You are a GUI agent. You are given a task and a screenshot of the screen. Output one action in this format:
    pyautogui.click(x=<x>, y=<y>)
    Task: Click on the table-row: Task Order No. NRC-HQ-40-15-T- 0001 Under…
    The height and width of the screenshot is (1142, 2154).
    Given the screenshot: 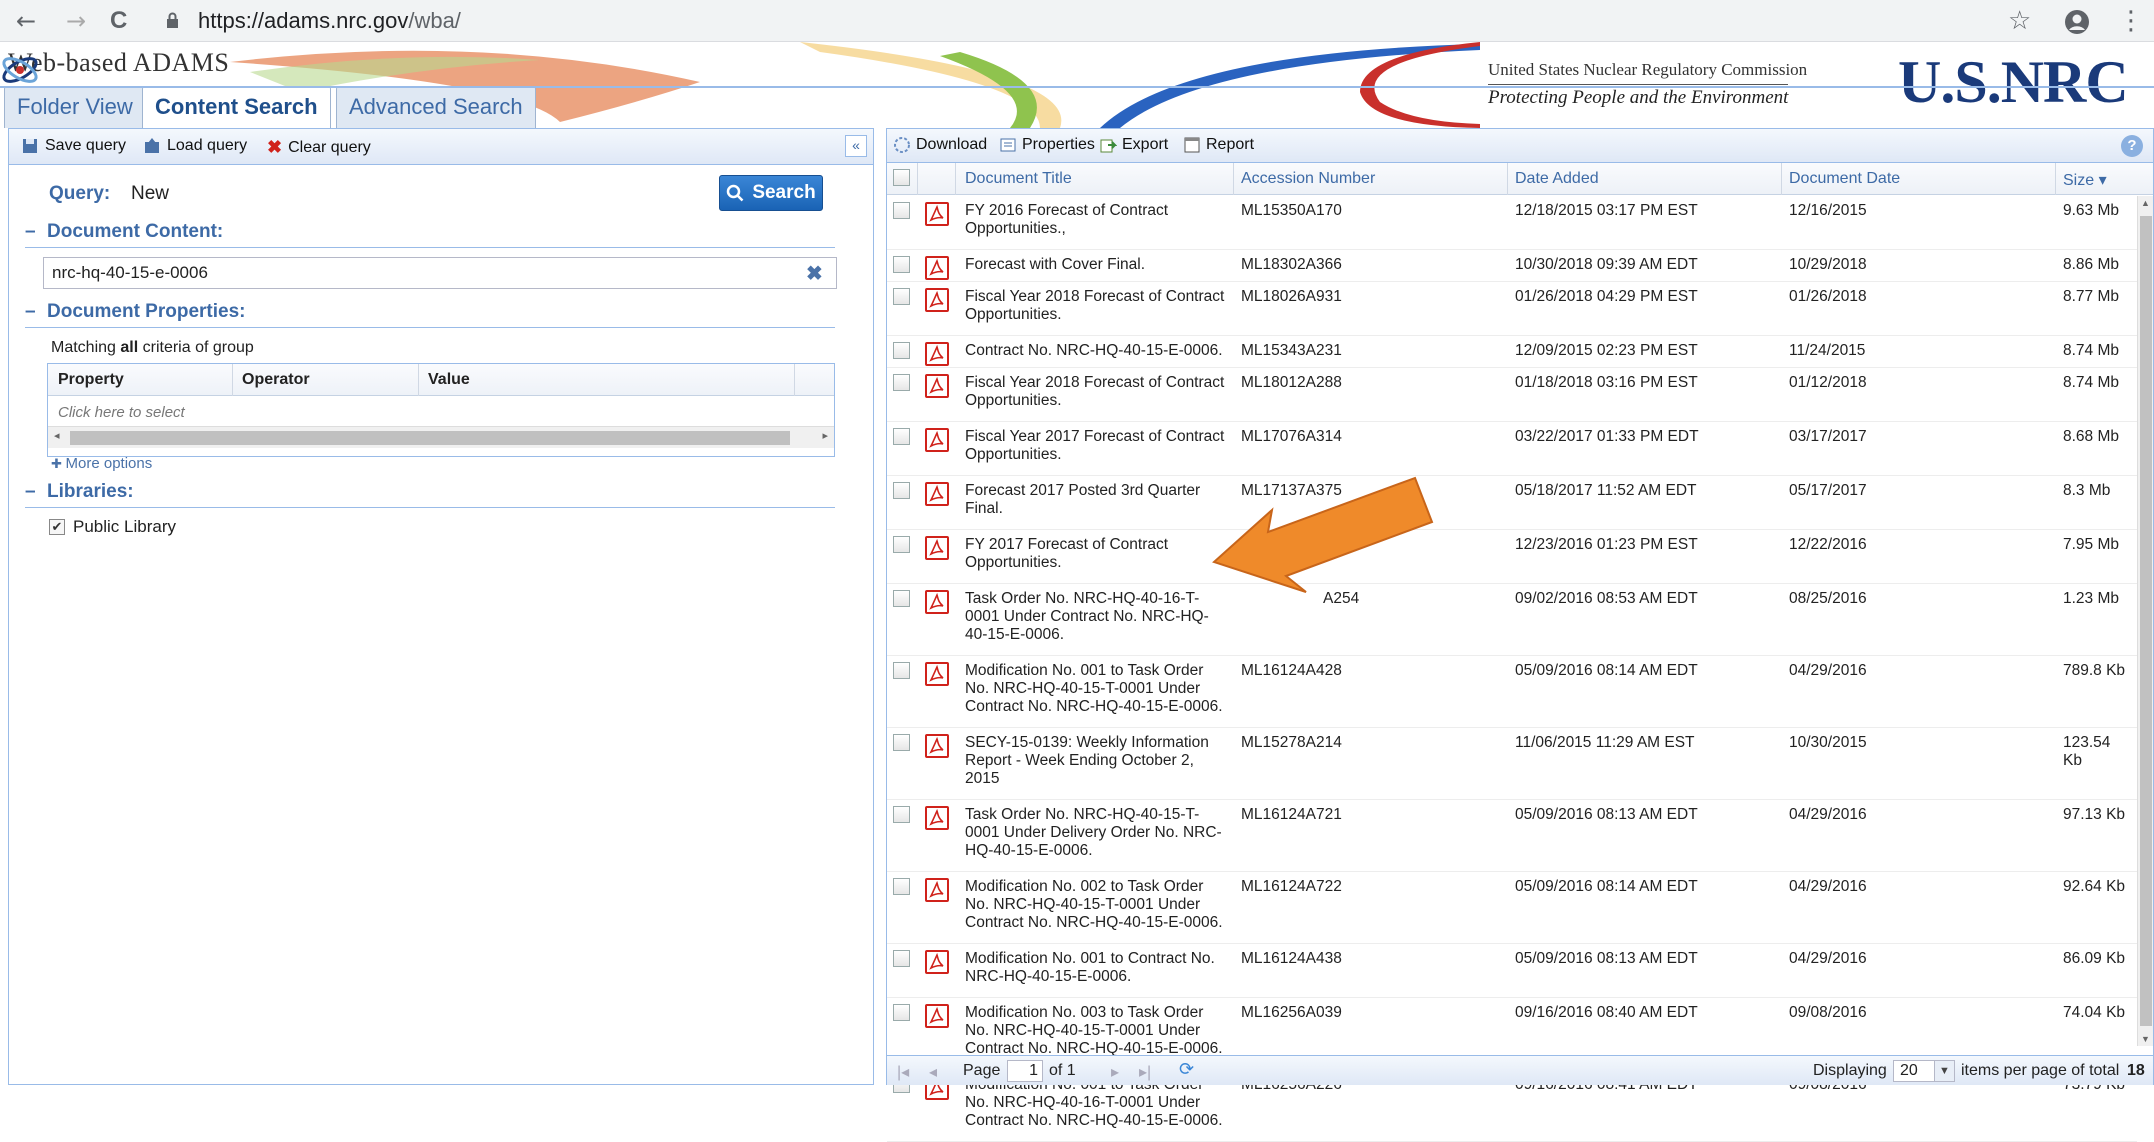 What is the action you would take?
    pyautogui.click(x=1512, y=836)
    